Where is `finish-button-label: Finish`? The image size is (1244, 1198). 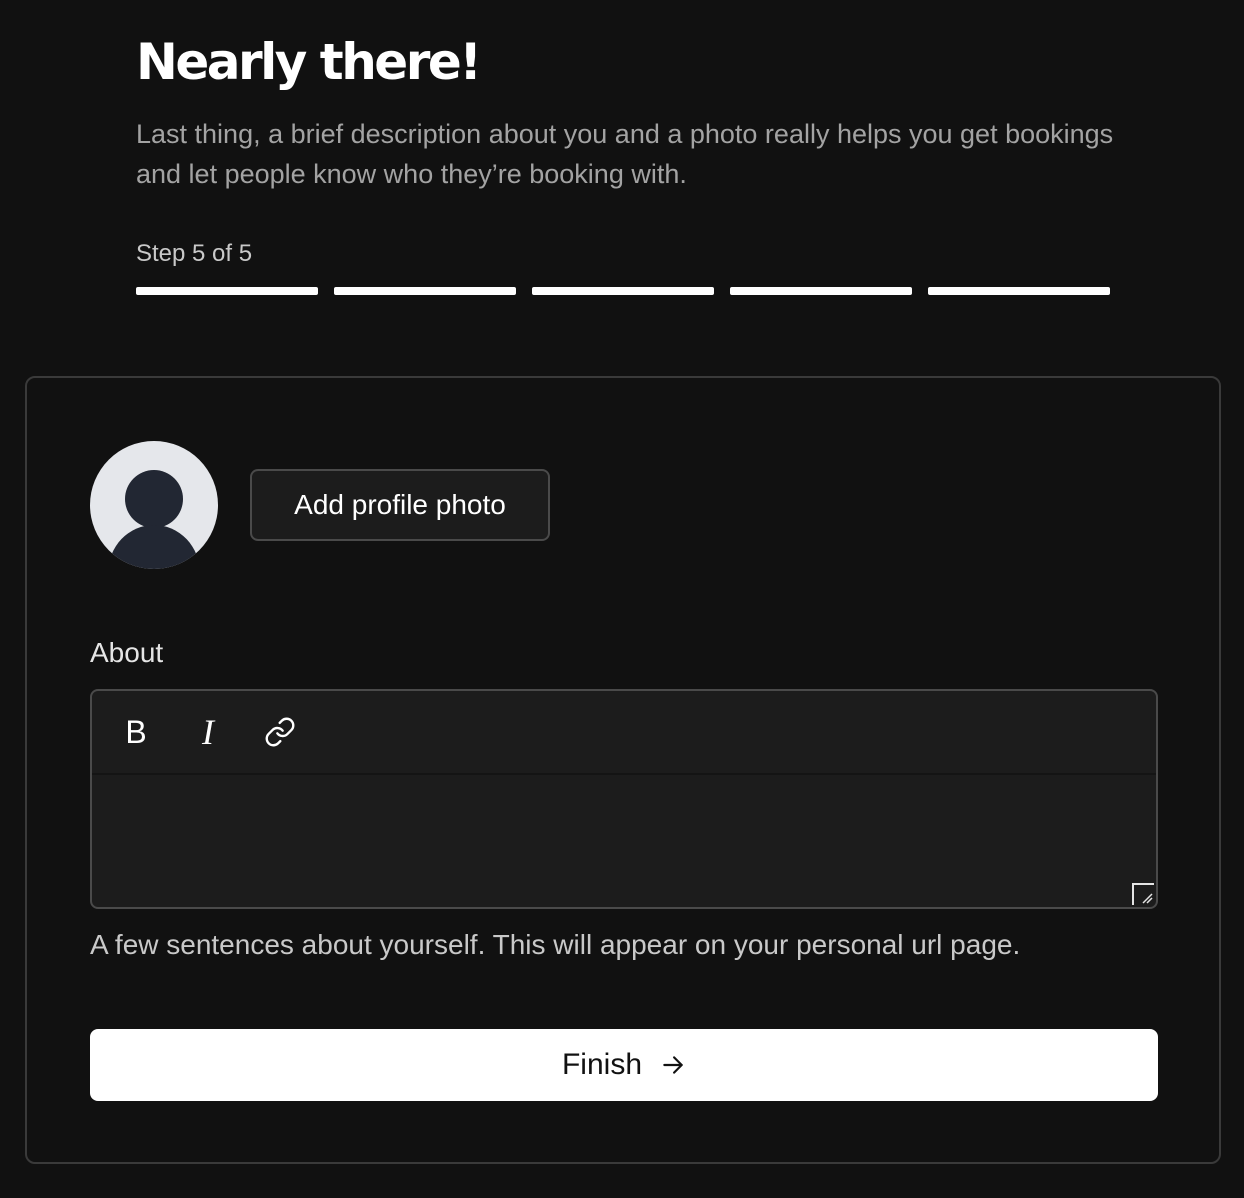
finish-button-label: Finish is located at coordinates (602, 1064).